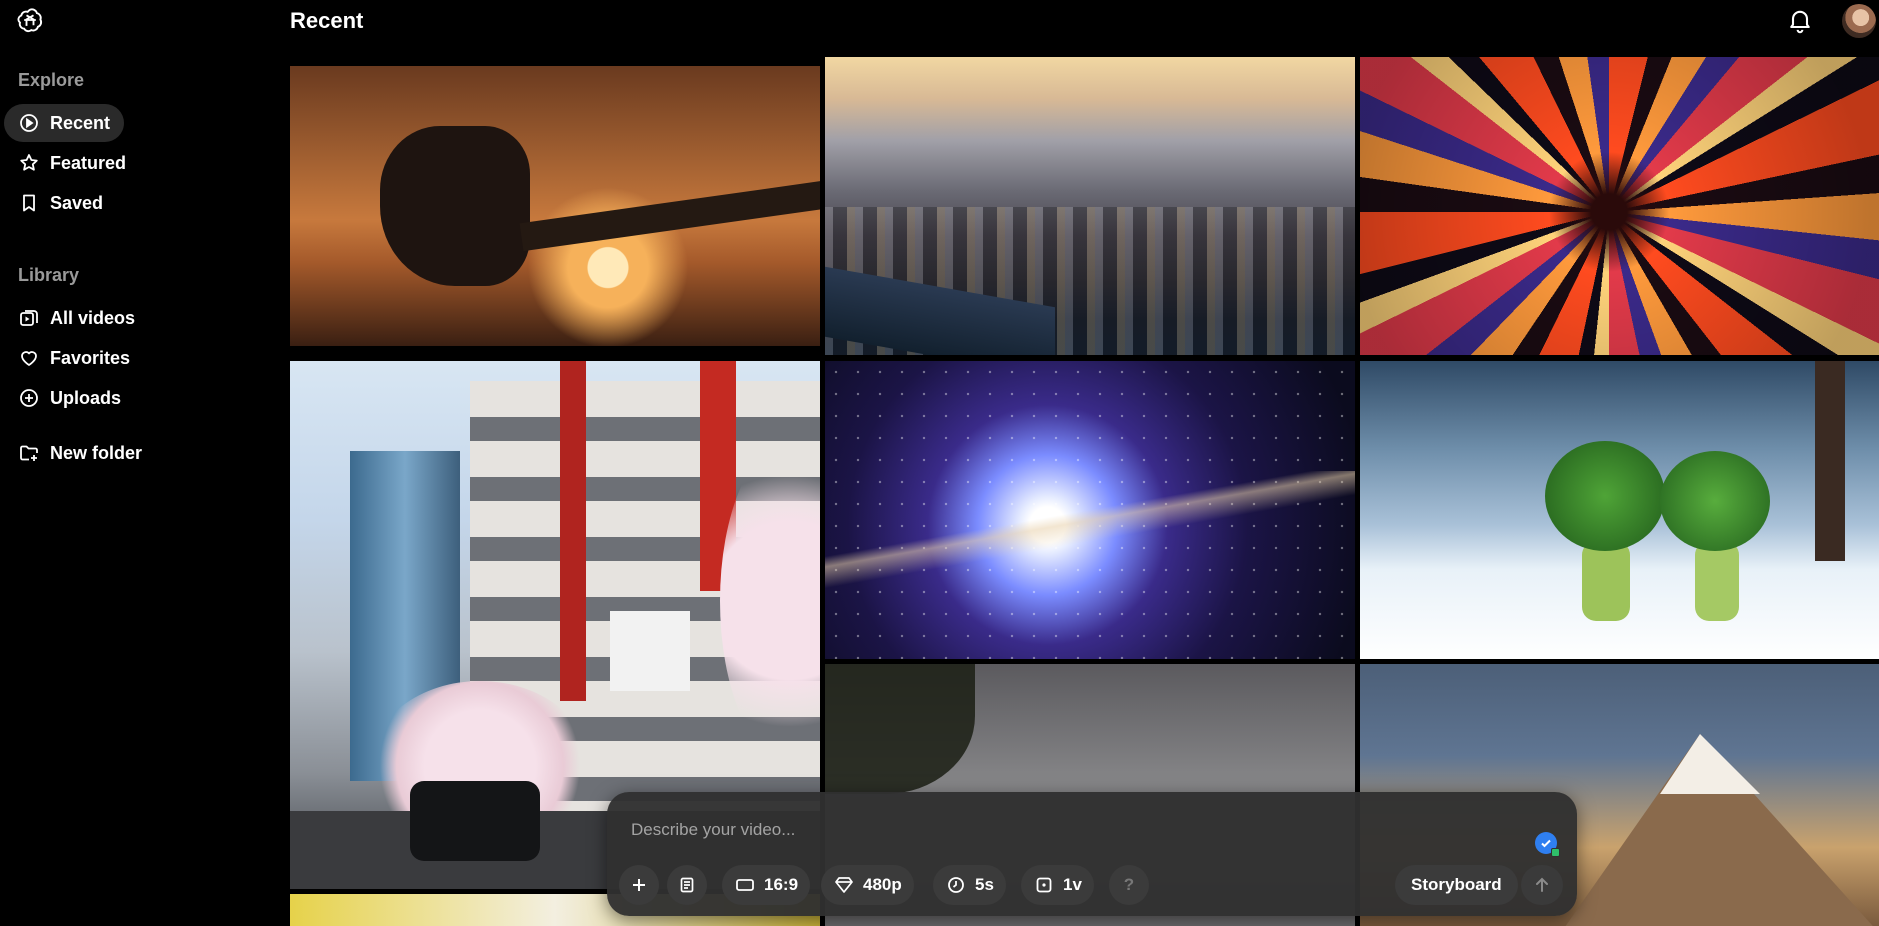 This screenshot has width=1879, height=926. I want to click on folder-plus-icon, so click(29, 453).